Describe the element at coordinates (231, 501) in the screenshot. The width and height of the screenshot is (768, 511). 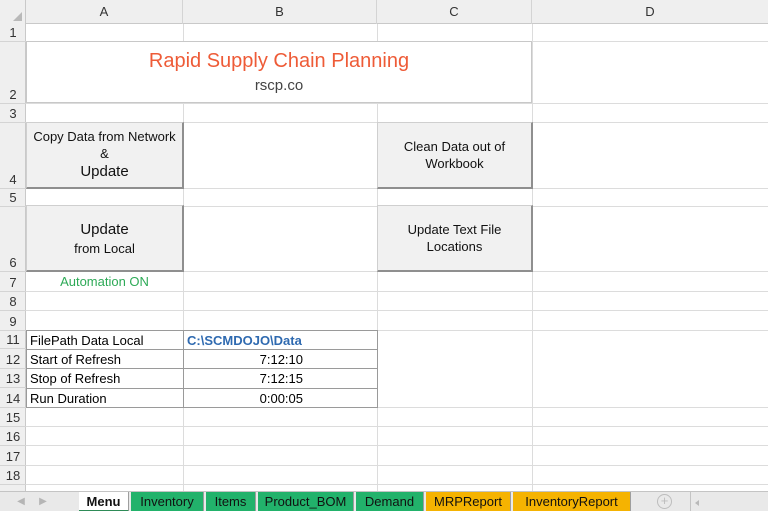
I see `tab-items: Items` at that location.